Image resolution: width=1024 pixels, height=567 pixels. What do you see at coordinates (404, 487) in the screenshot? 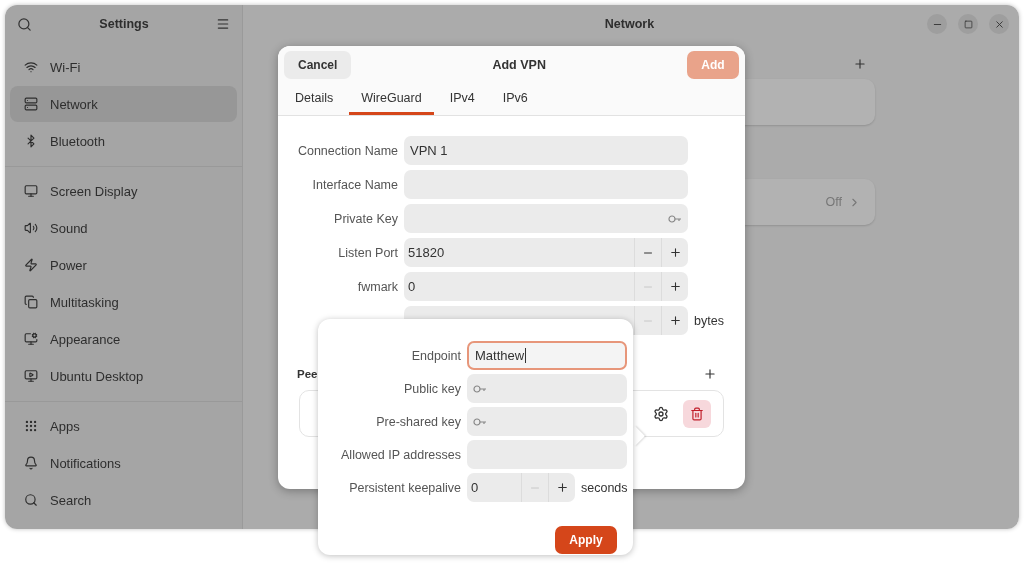
I see `field-label: Persistent keepalive` at bounding box center [404, 487].